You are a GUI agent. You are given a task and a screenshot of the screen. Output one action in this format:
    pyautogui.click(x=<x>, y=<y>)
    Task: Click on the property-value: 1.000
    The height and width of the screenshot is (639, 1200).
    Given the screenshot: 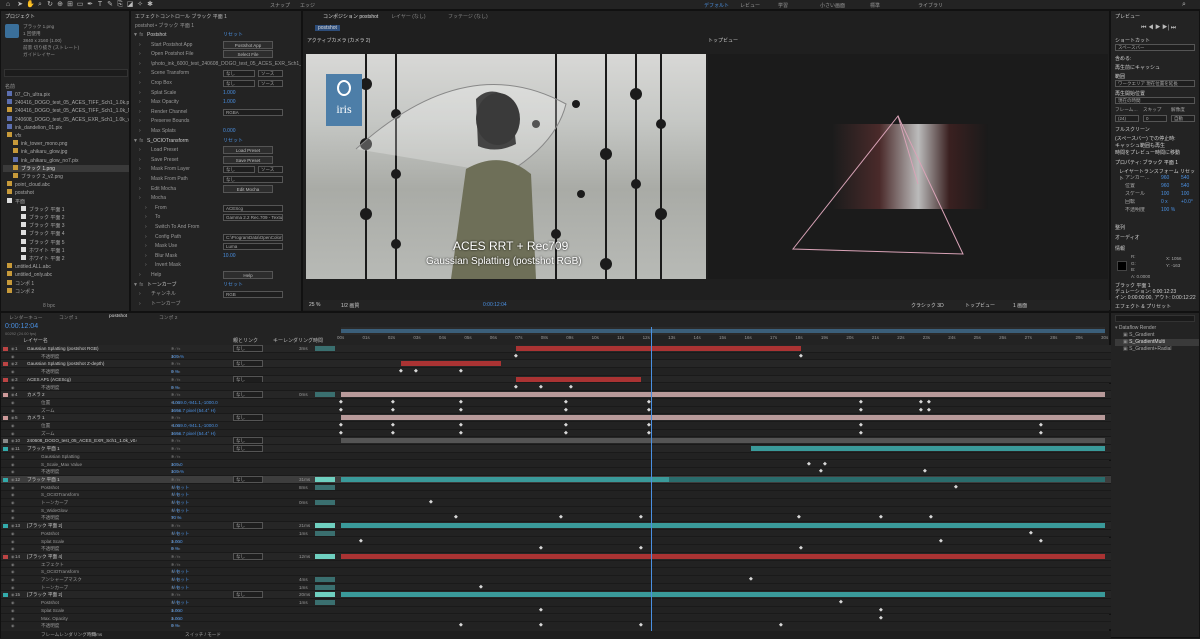 What is the action you would take?
    pyautogui.click(x=177, y=541)
    